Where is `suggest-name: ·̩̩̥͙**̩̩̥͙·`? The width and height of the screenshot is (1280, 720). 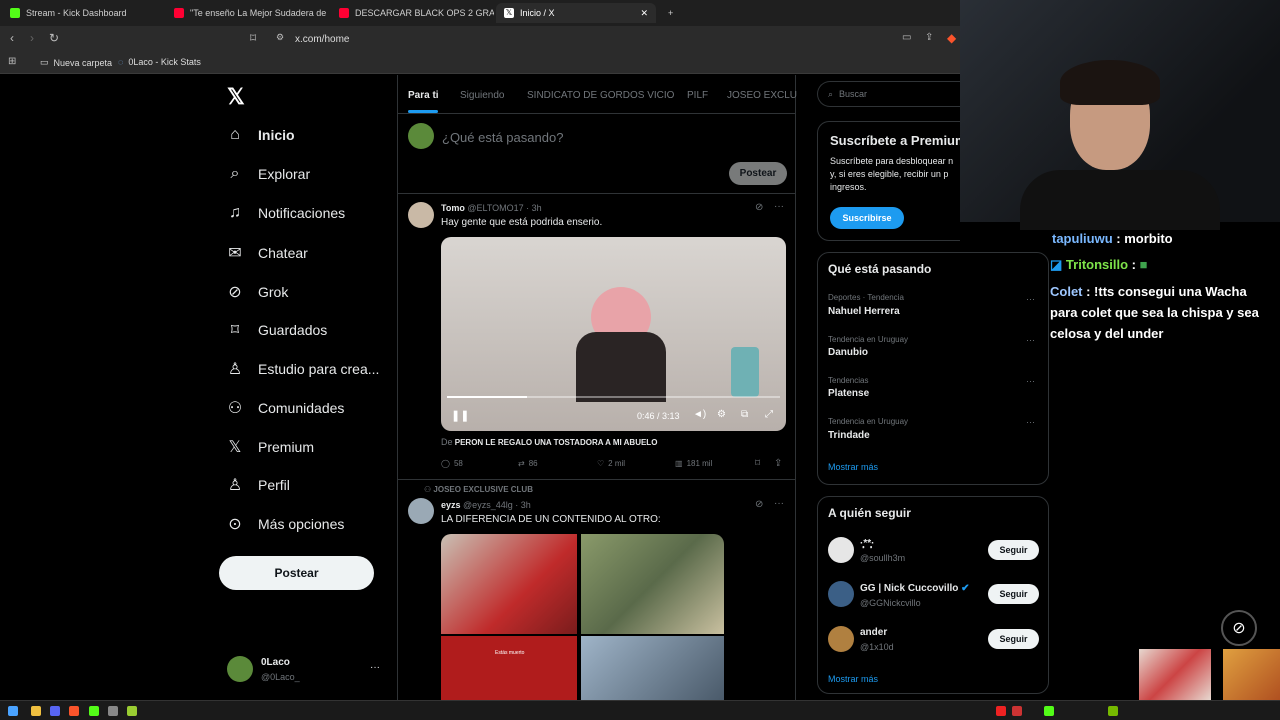
suggest-name: ·̩̩̥͙**̩̩̥͙· is located at coordinates (867, 543).